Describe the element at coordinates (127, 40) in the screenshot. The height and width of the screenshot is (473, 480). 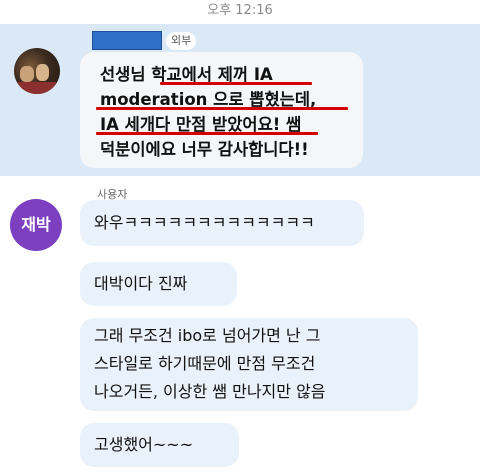
I see `redacted-sender-name` at that location.